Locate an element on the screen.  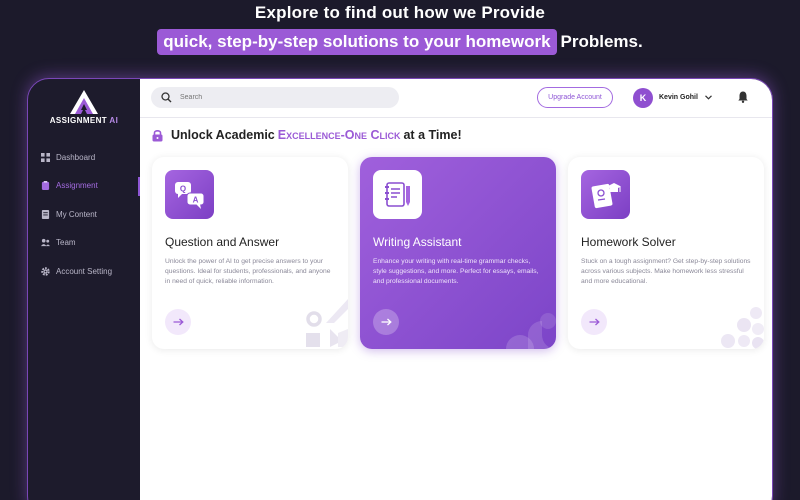
upgrade-account-button: Upgrade Account is located at coordinates (575, 97).